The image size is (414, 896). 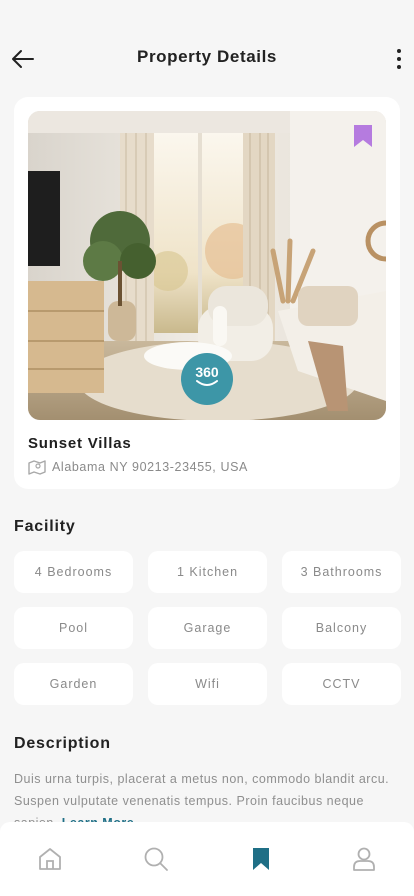 What do you see at coordinates (363, 136) in the screenshot?
I see `bookmark-badge-icon` at bounding box center [363, 136].